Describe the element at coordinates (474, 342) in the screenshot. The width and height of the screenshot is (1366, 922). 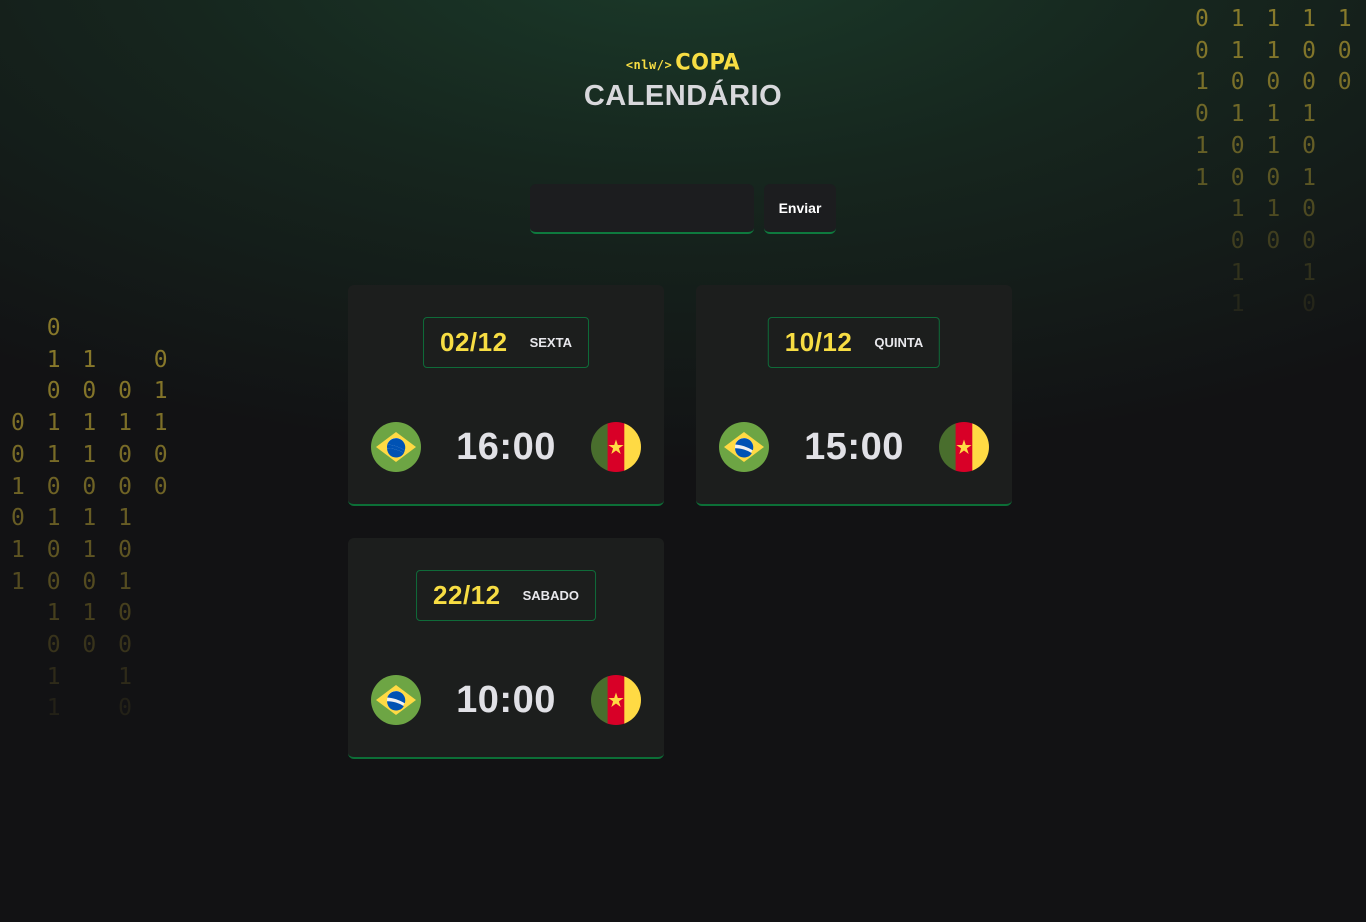
I see `match-date: 02/12` at that location.